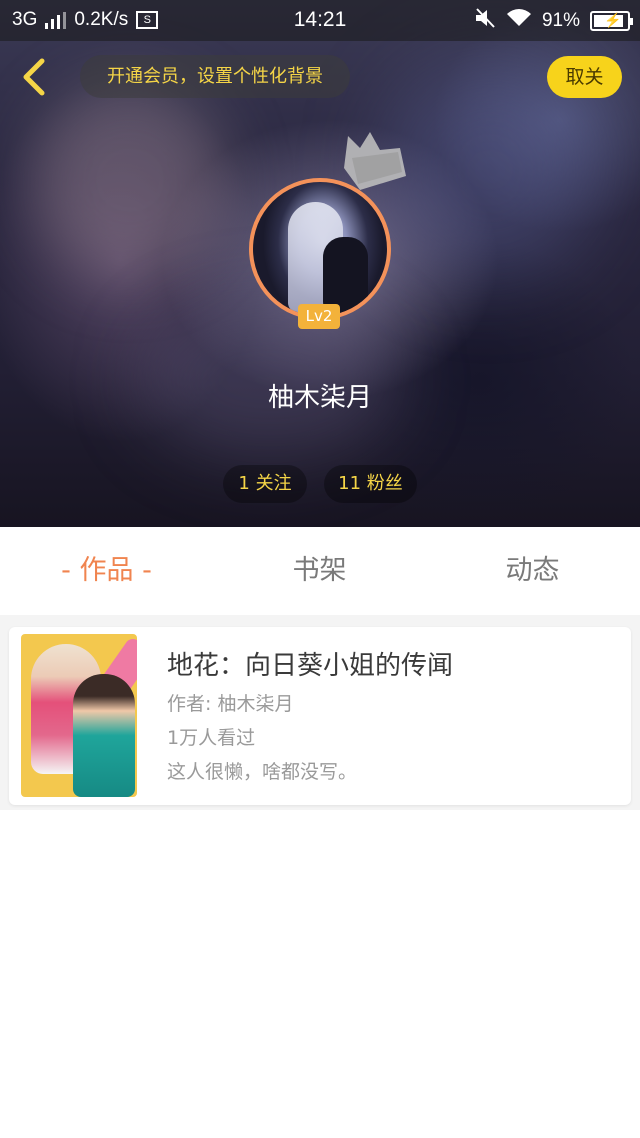 This screenshot has width=640, height=1138. Describe the element at coordinates (262, 772) in the screenshot. I see `work-description: 这人很懒，啥都没写。` at that location.